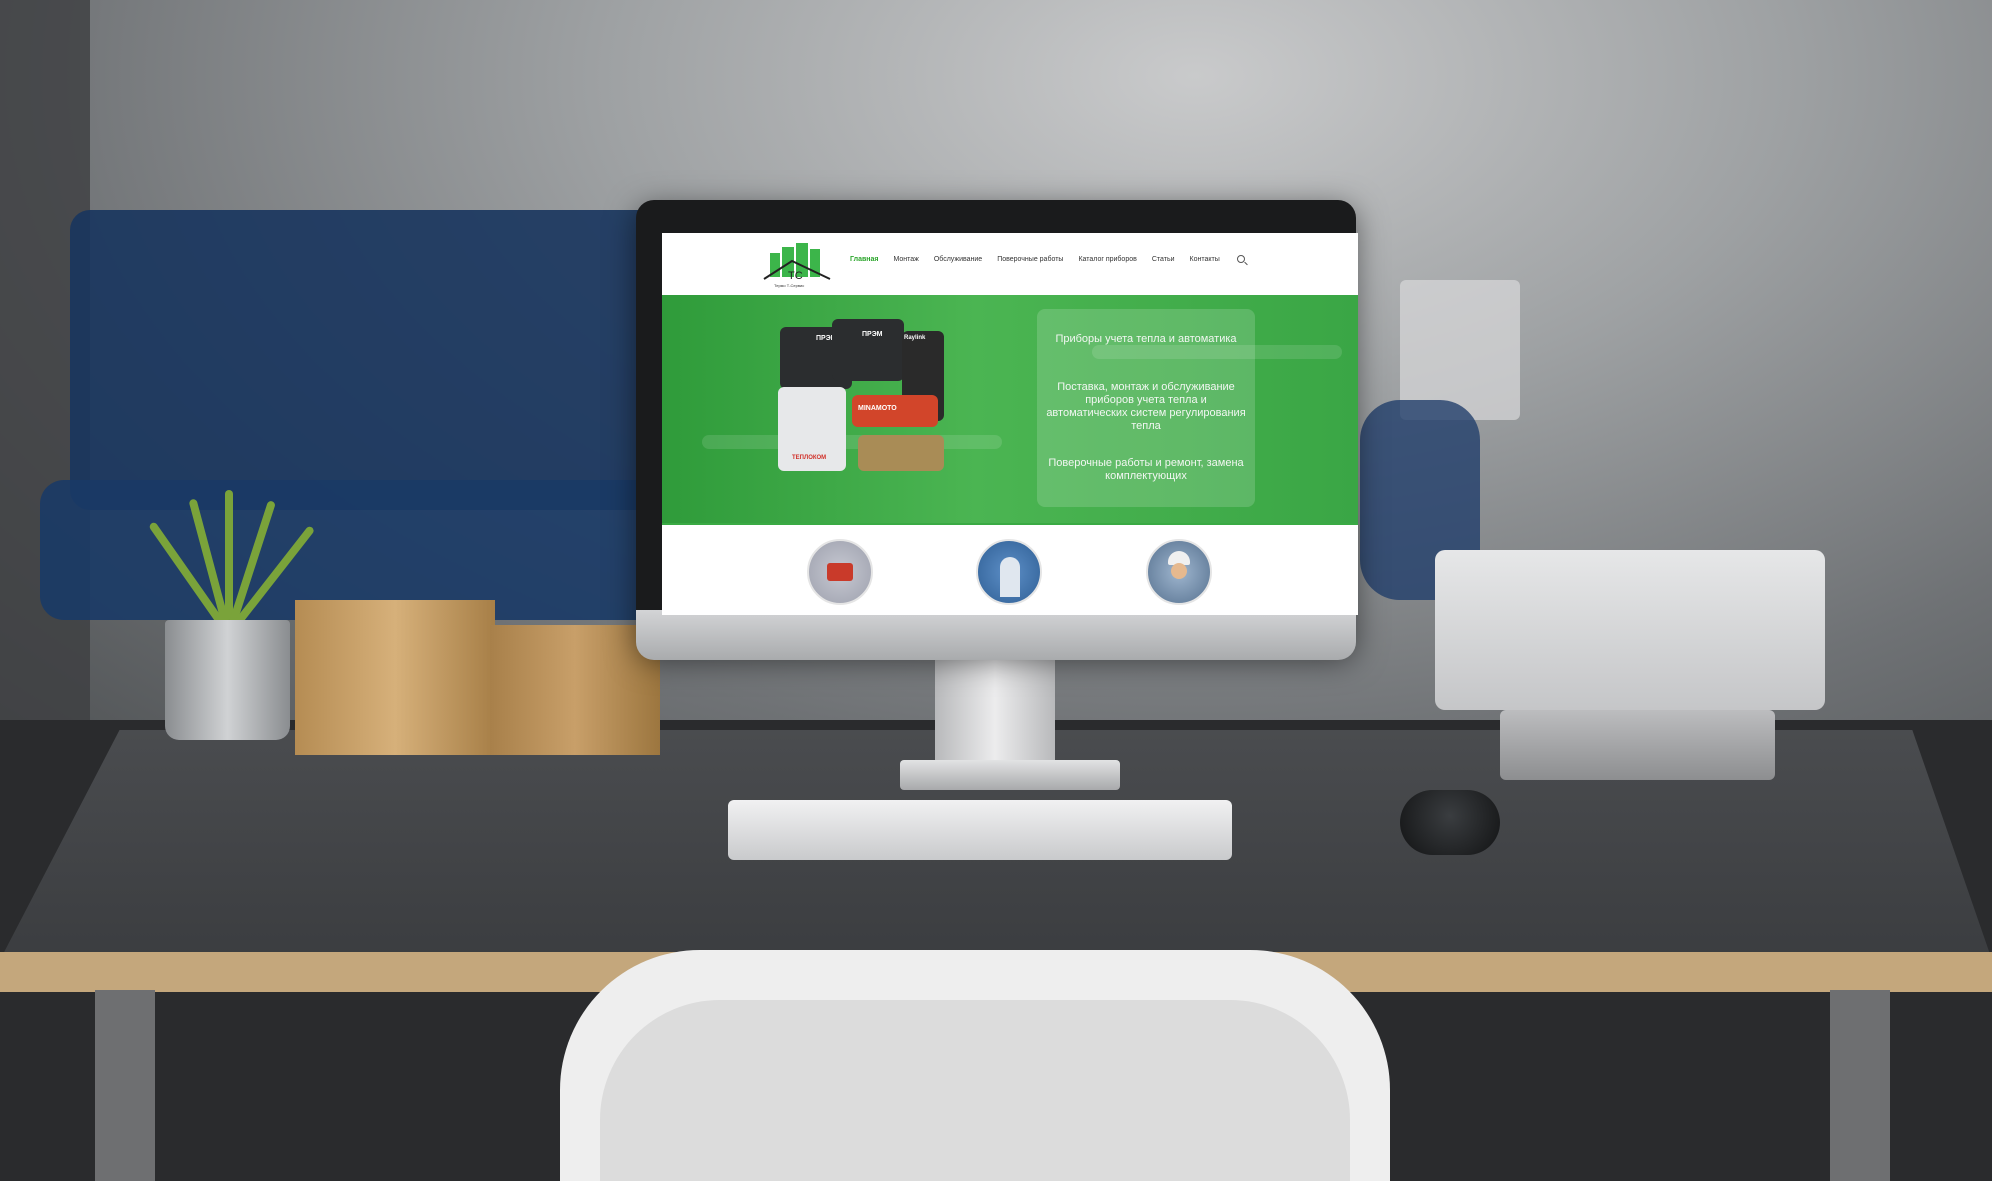 The image size is (1992, 1181). What do you see at coordinates (852, 442) in the screenshot?
I see `background-pipe` at bounding box center [852, 442].